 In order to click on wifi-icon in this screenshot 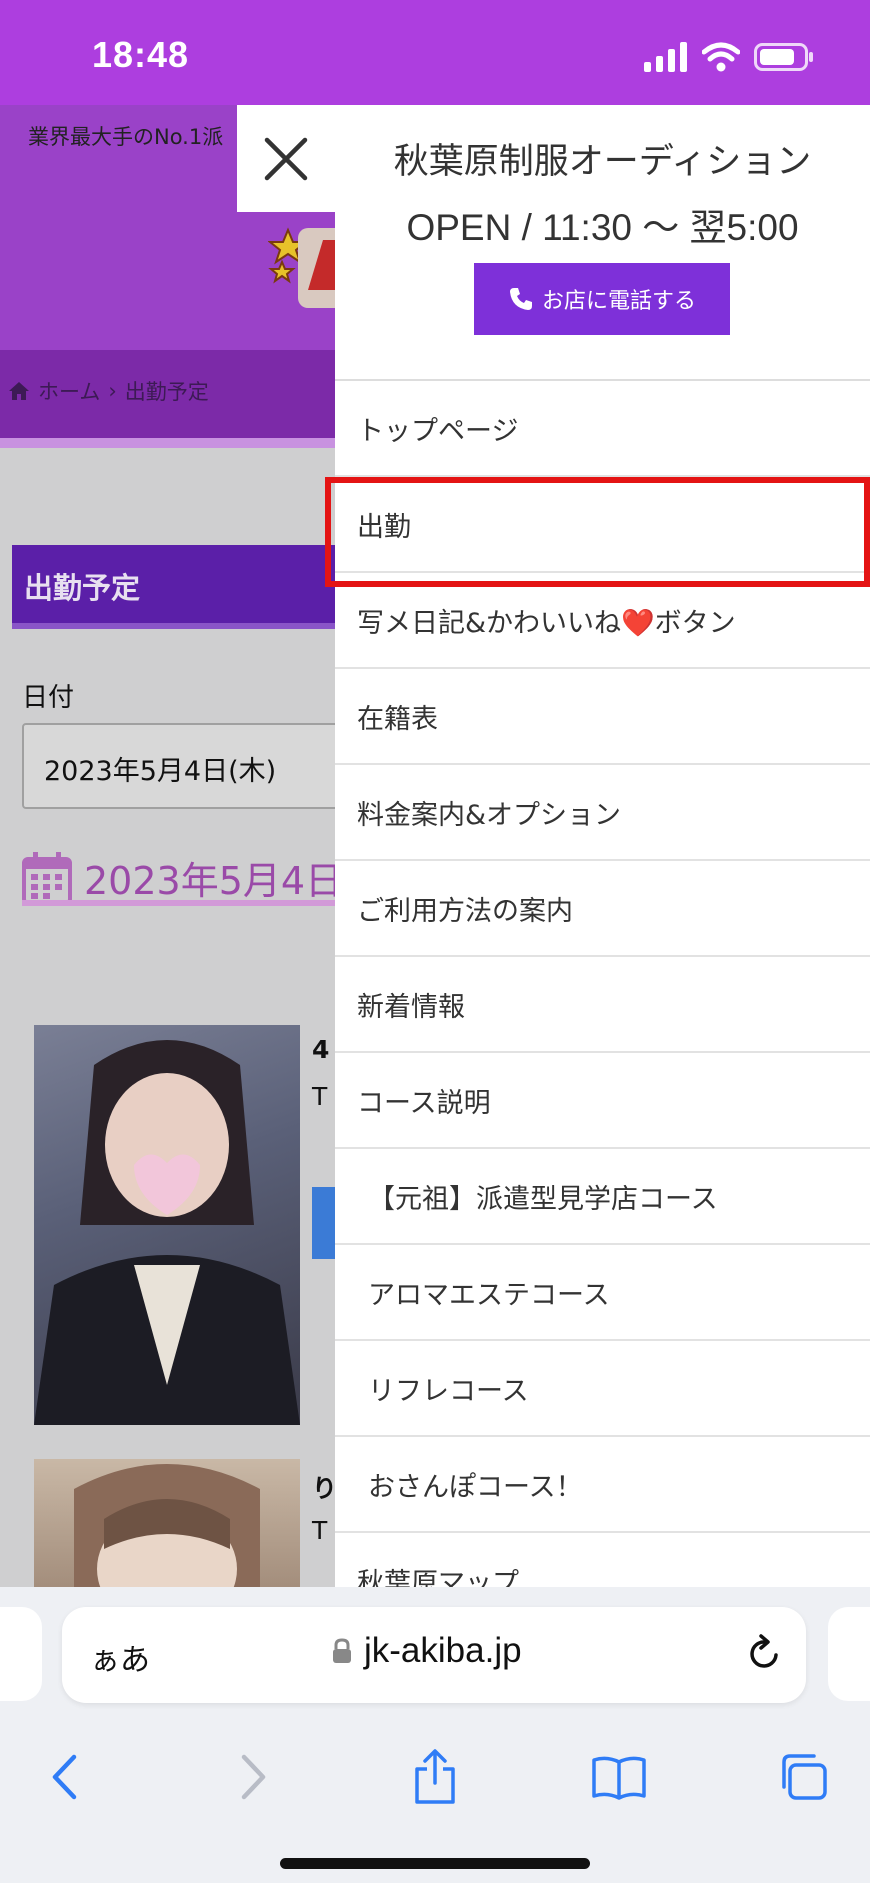, I will do `click(721, 57)`.